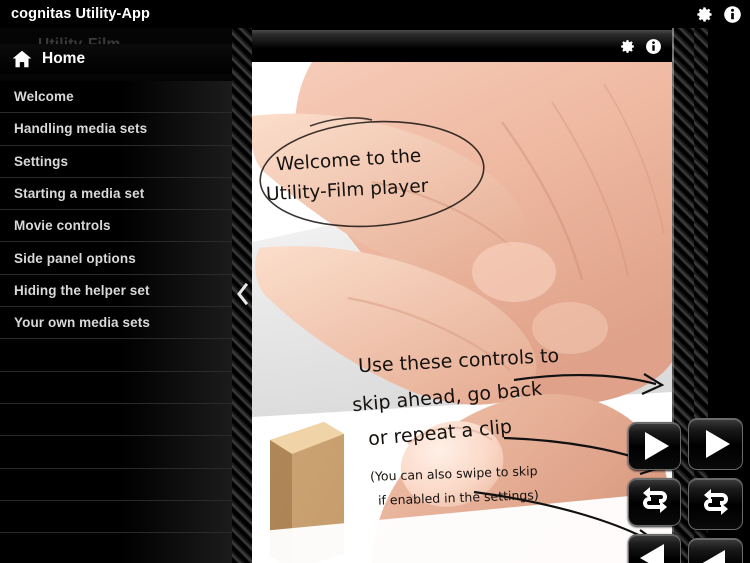 This screenshot has width=750, height=563. What do you see at coordinates (718, 14) in the screenshot?
I see `title-bar-actions` at bounding box center [718, 14].